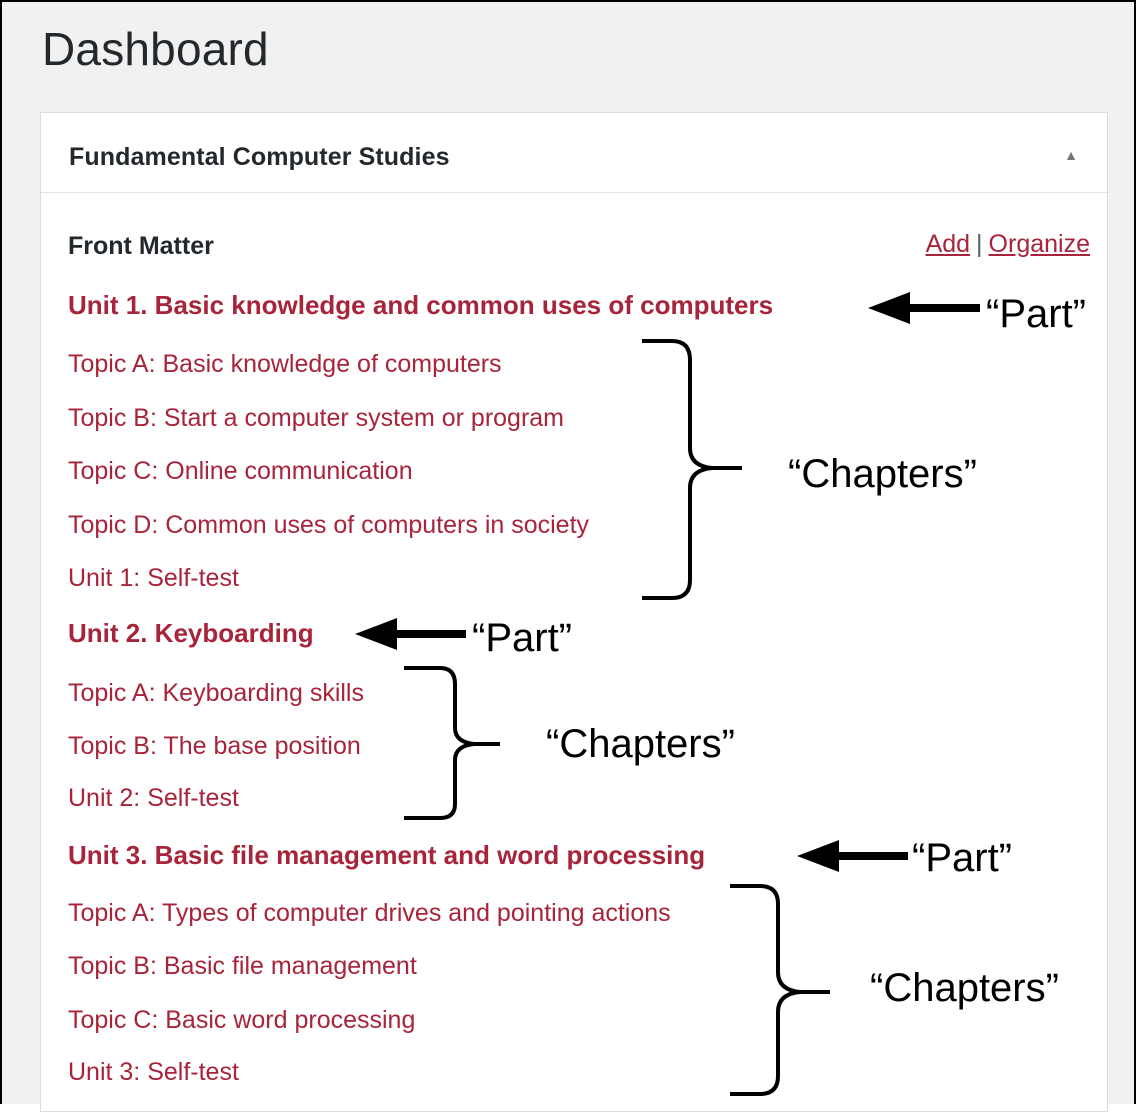  I want to click on organize-link: Organize, so click(1039, 244).